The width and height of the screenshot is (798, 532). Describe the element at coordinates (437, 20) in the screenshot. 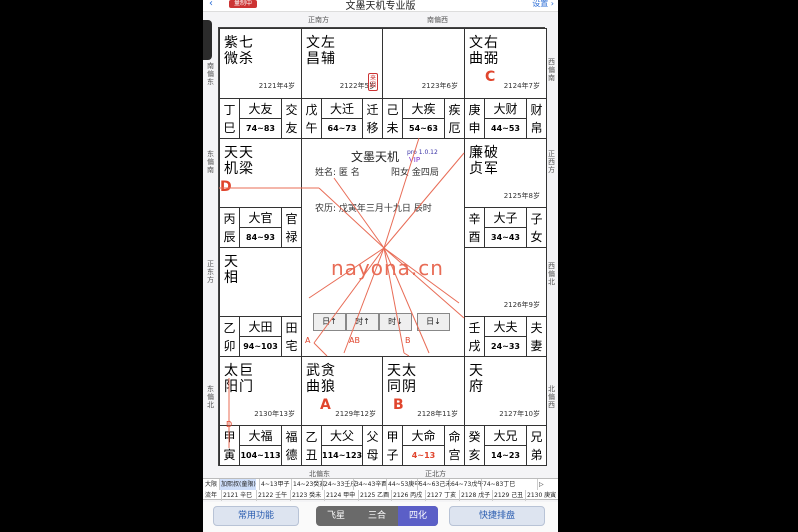

I see `dir-top-right: 南偏西` at that location.